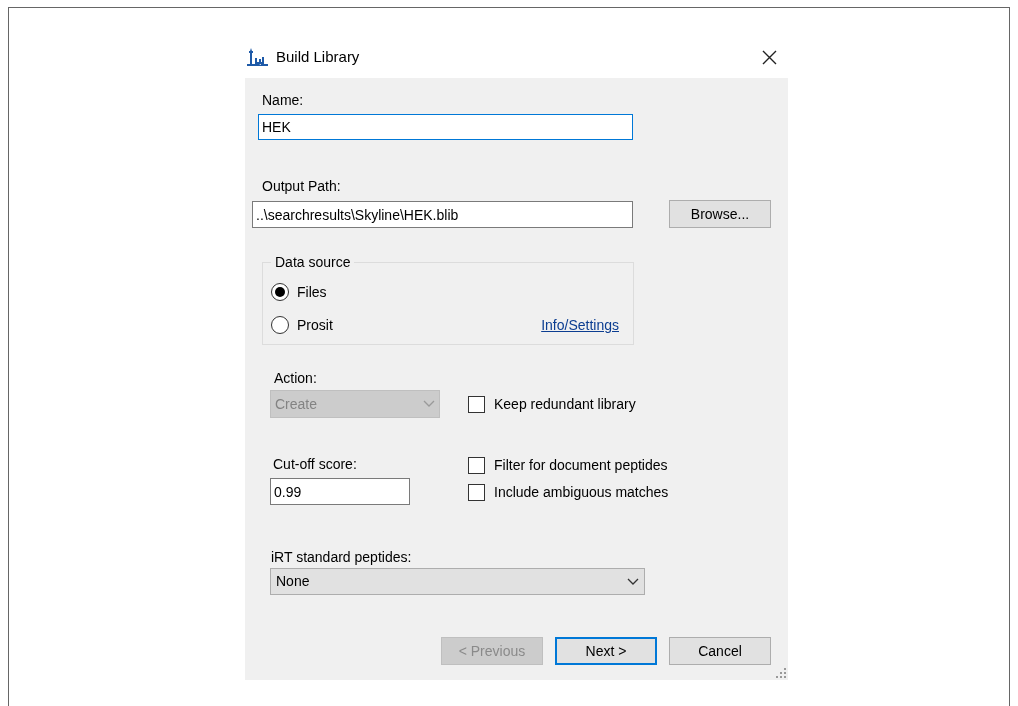  I want to click on output-path-label: Output Path:, so click(302, 186).